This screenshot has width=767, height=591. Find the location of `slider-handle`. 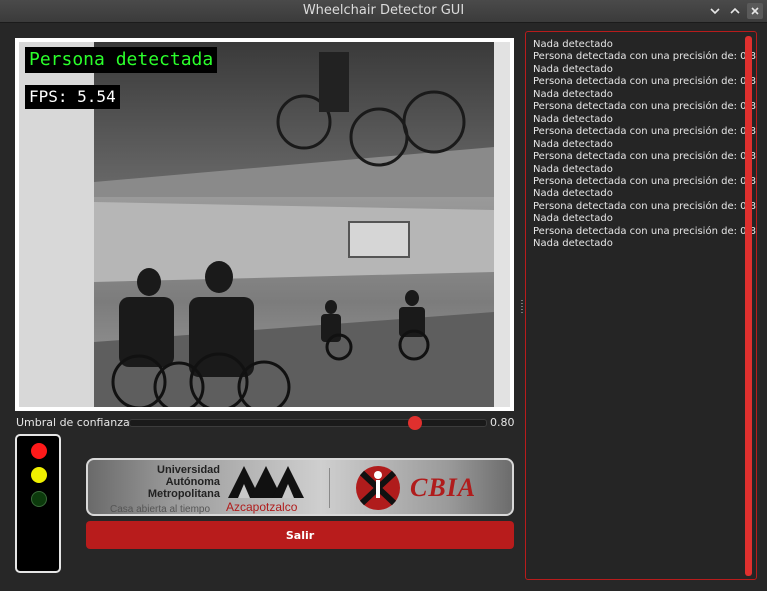

slider-handle is located at coordinates (414, 423).